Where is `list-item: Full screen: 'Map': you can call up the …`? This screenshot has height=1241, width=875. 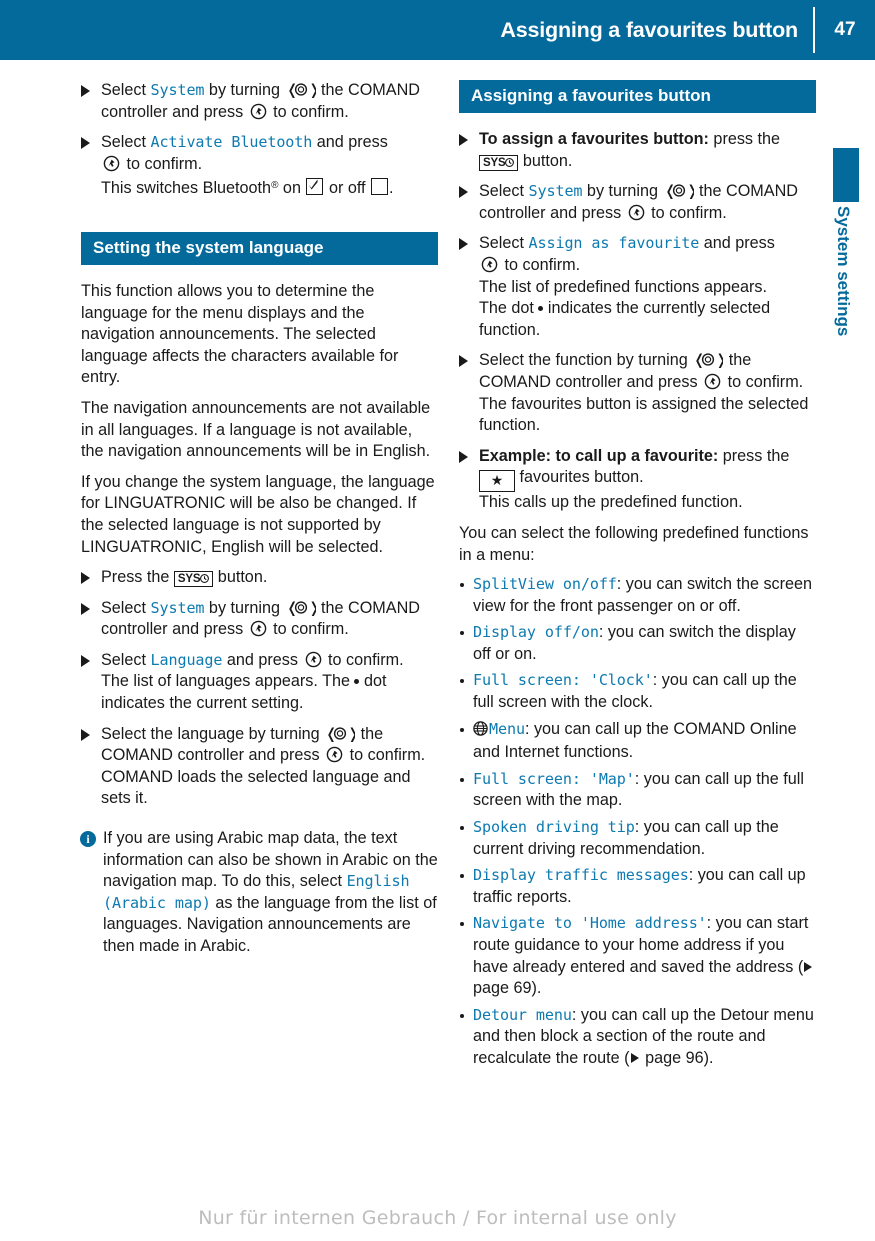
list-item: Full screen: 'Map': you can call up the … is located at coordinates (637, 790).